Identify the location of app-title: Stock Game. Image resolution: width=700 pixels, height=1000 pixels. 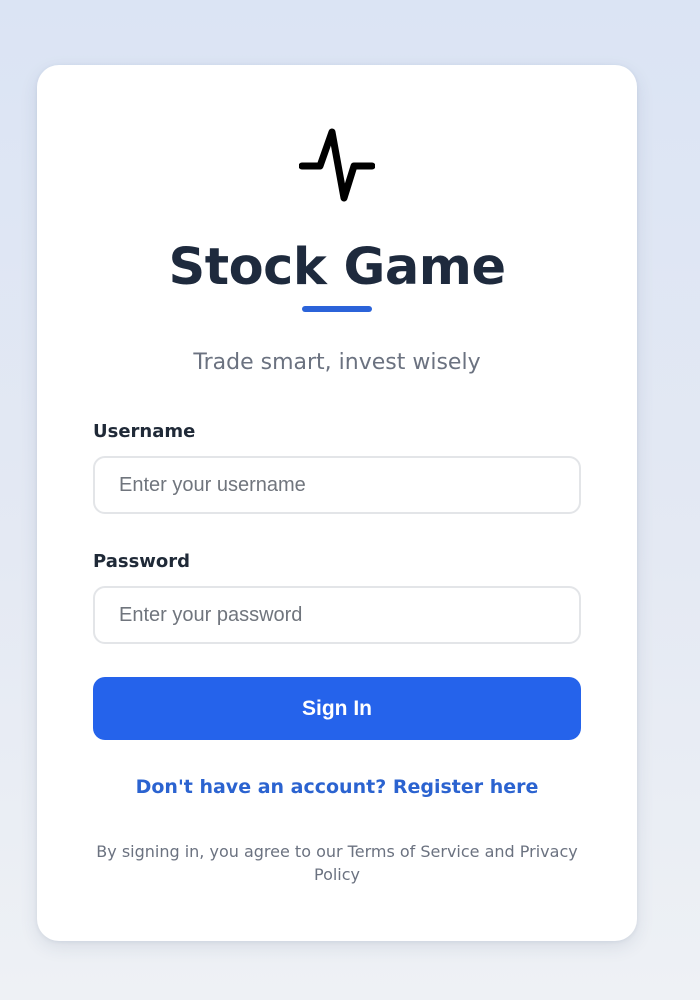
(337, 267).